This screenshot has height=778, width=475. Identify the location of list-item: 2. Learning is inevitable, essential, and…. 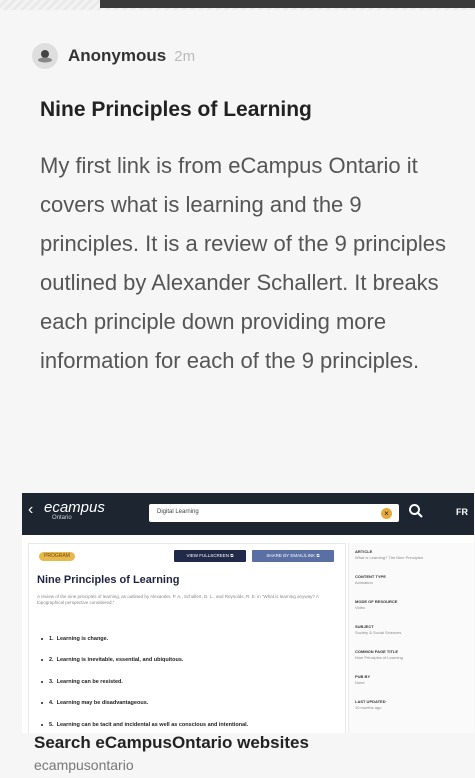
(191, 661).